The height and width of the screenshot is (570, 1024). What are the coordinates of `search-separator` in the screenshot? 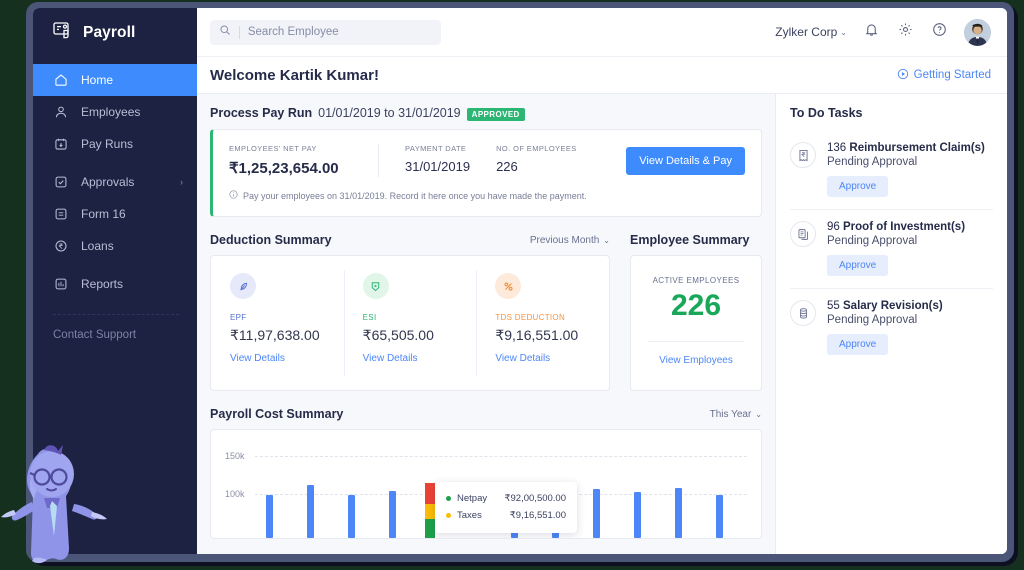 It's located at (239, 32).